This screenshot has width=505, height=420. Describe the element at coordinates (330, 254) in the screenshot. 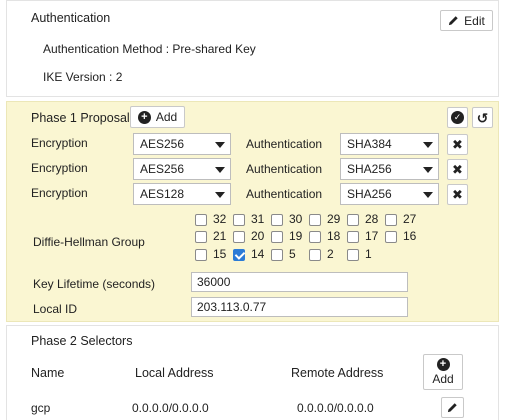

I see `dh-group-label-2: 2` at that location.